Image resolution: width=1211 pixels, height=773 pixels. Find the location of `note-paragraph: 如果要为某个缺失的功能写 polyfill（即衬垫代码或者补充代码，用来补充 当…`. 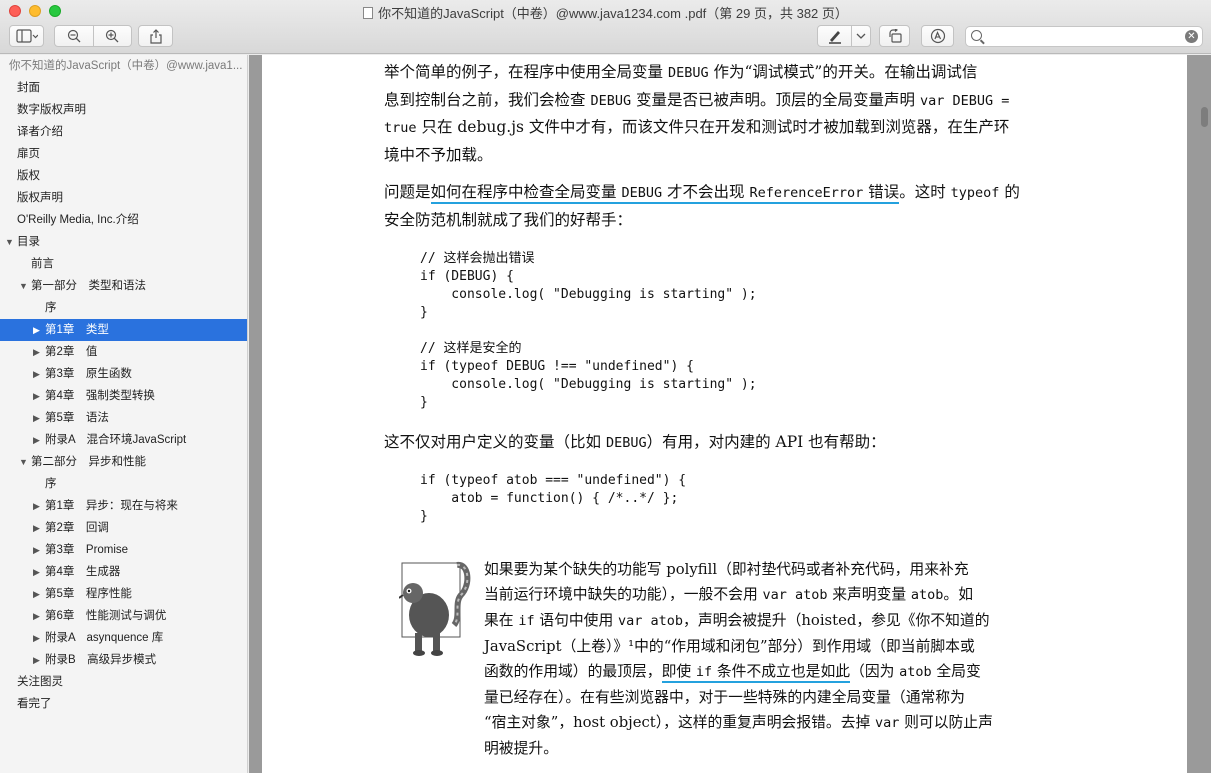

note-paragraph: 如果要为某个缺失的功能写 polyfill（即衬垫代码或者补充代码，用来补充 当… is located at coordinates (761, 659).